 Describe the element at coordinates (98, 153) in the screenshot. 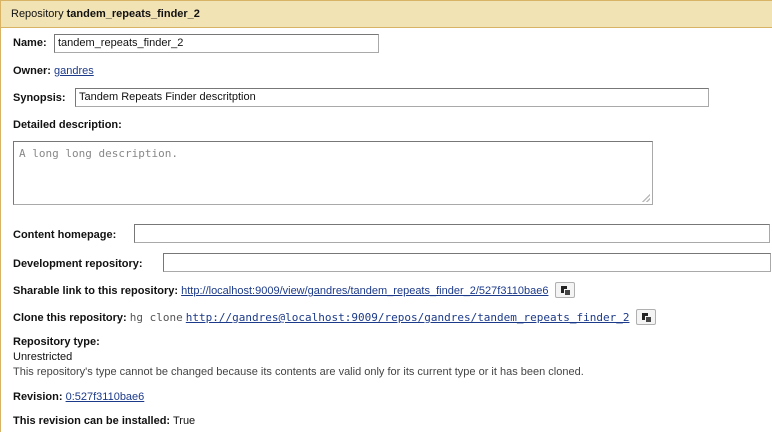

I see `description-text: A long long description.` at that location.